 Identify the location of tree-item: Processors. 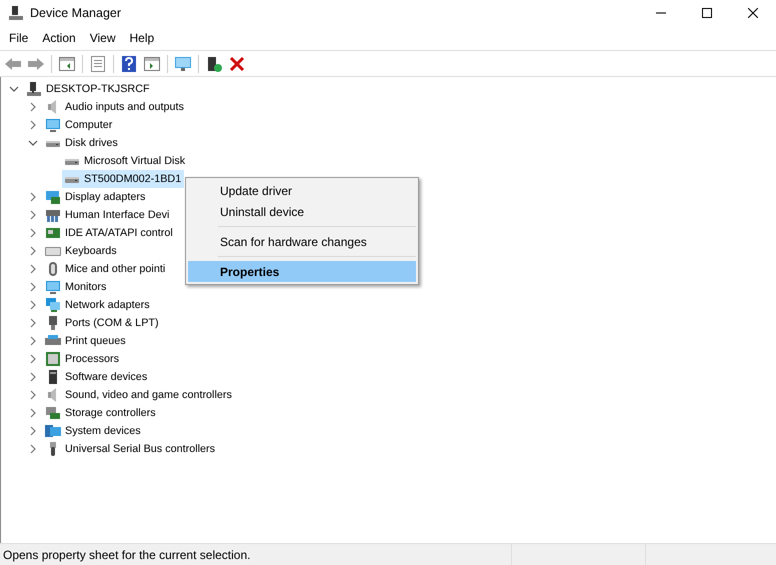
(82, 359).